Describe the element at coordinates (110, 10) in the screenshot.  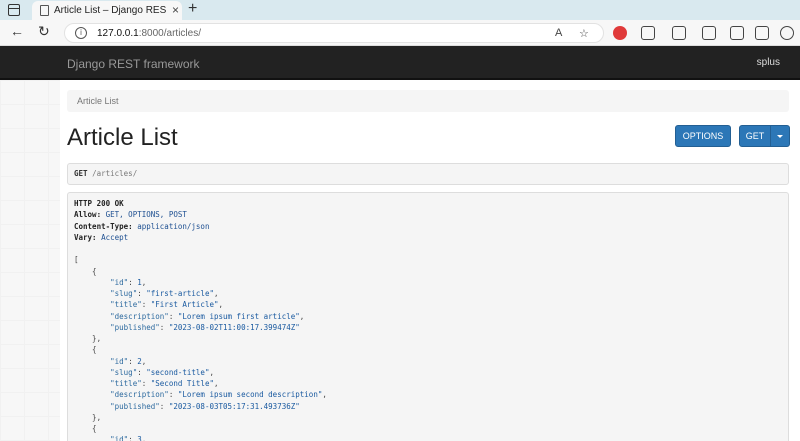
I see `tab-title: Article List – Django REST framew` at that location.